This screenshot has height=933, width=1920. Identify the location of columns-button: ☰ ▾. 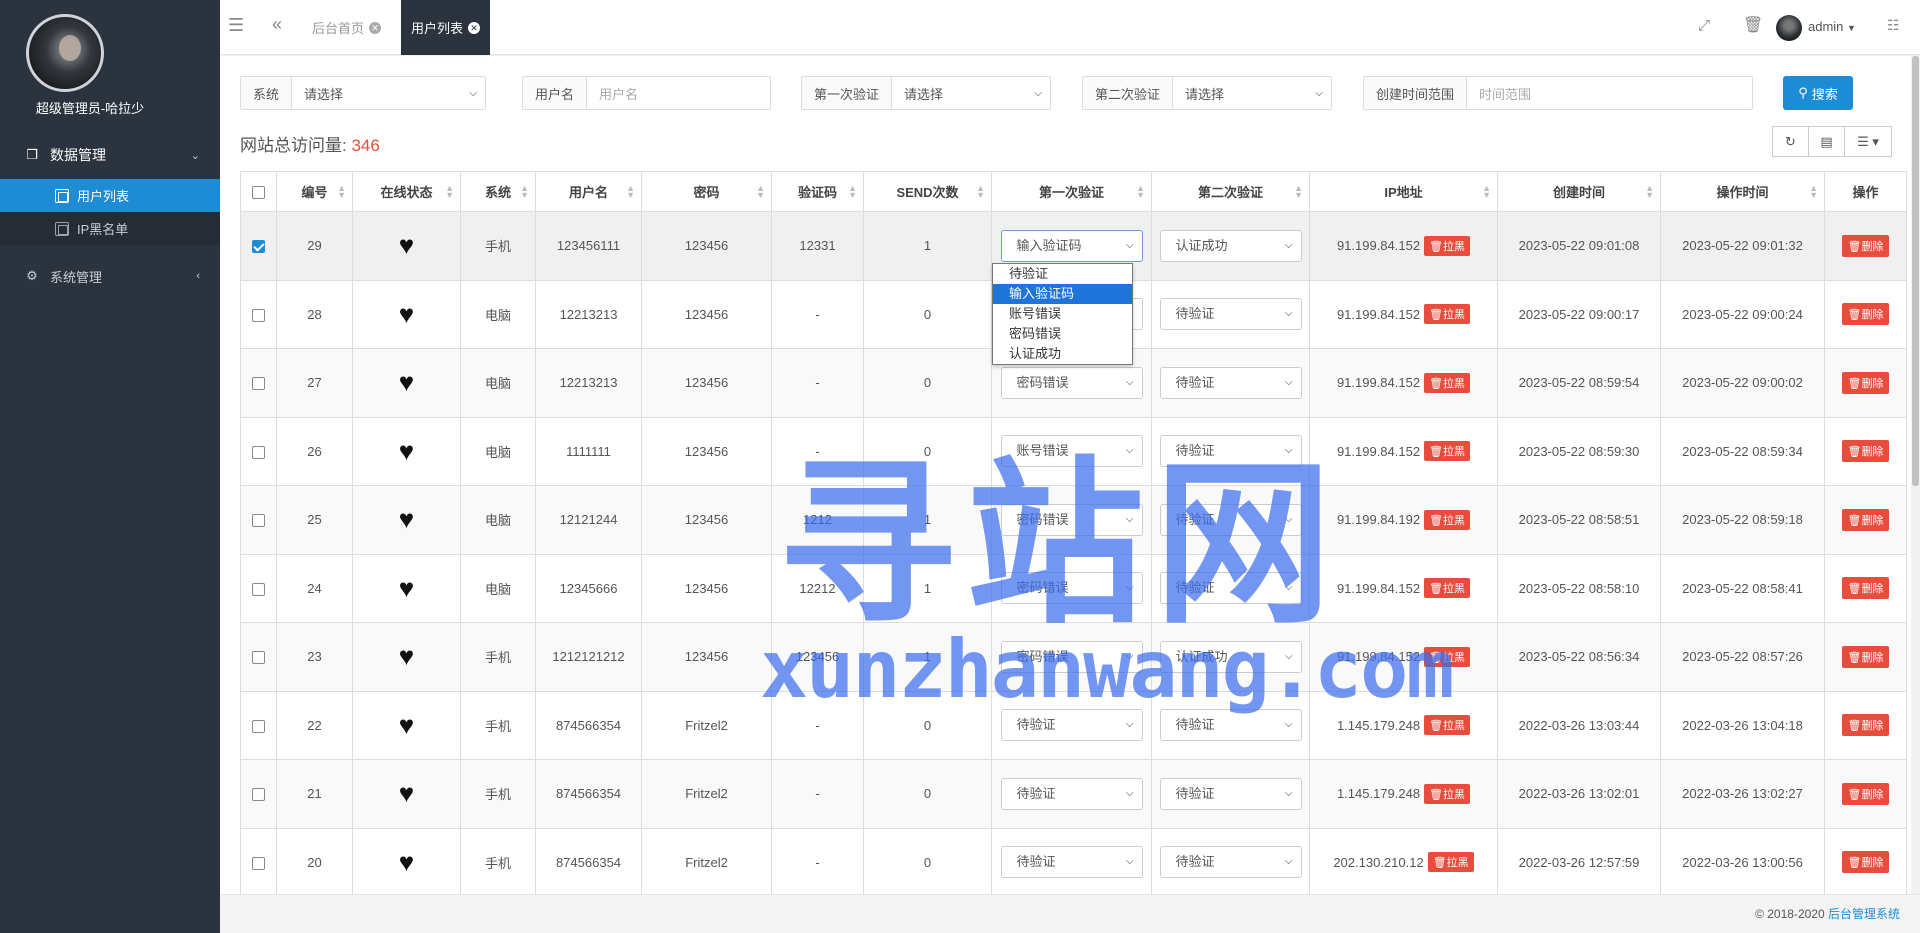
(1868, 141).